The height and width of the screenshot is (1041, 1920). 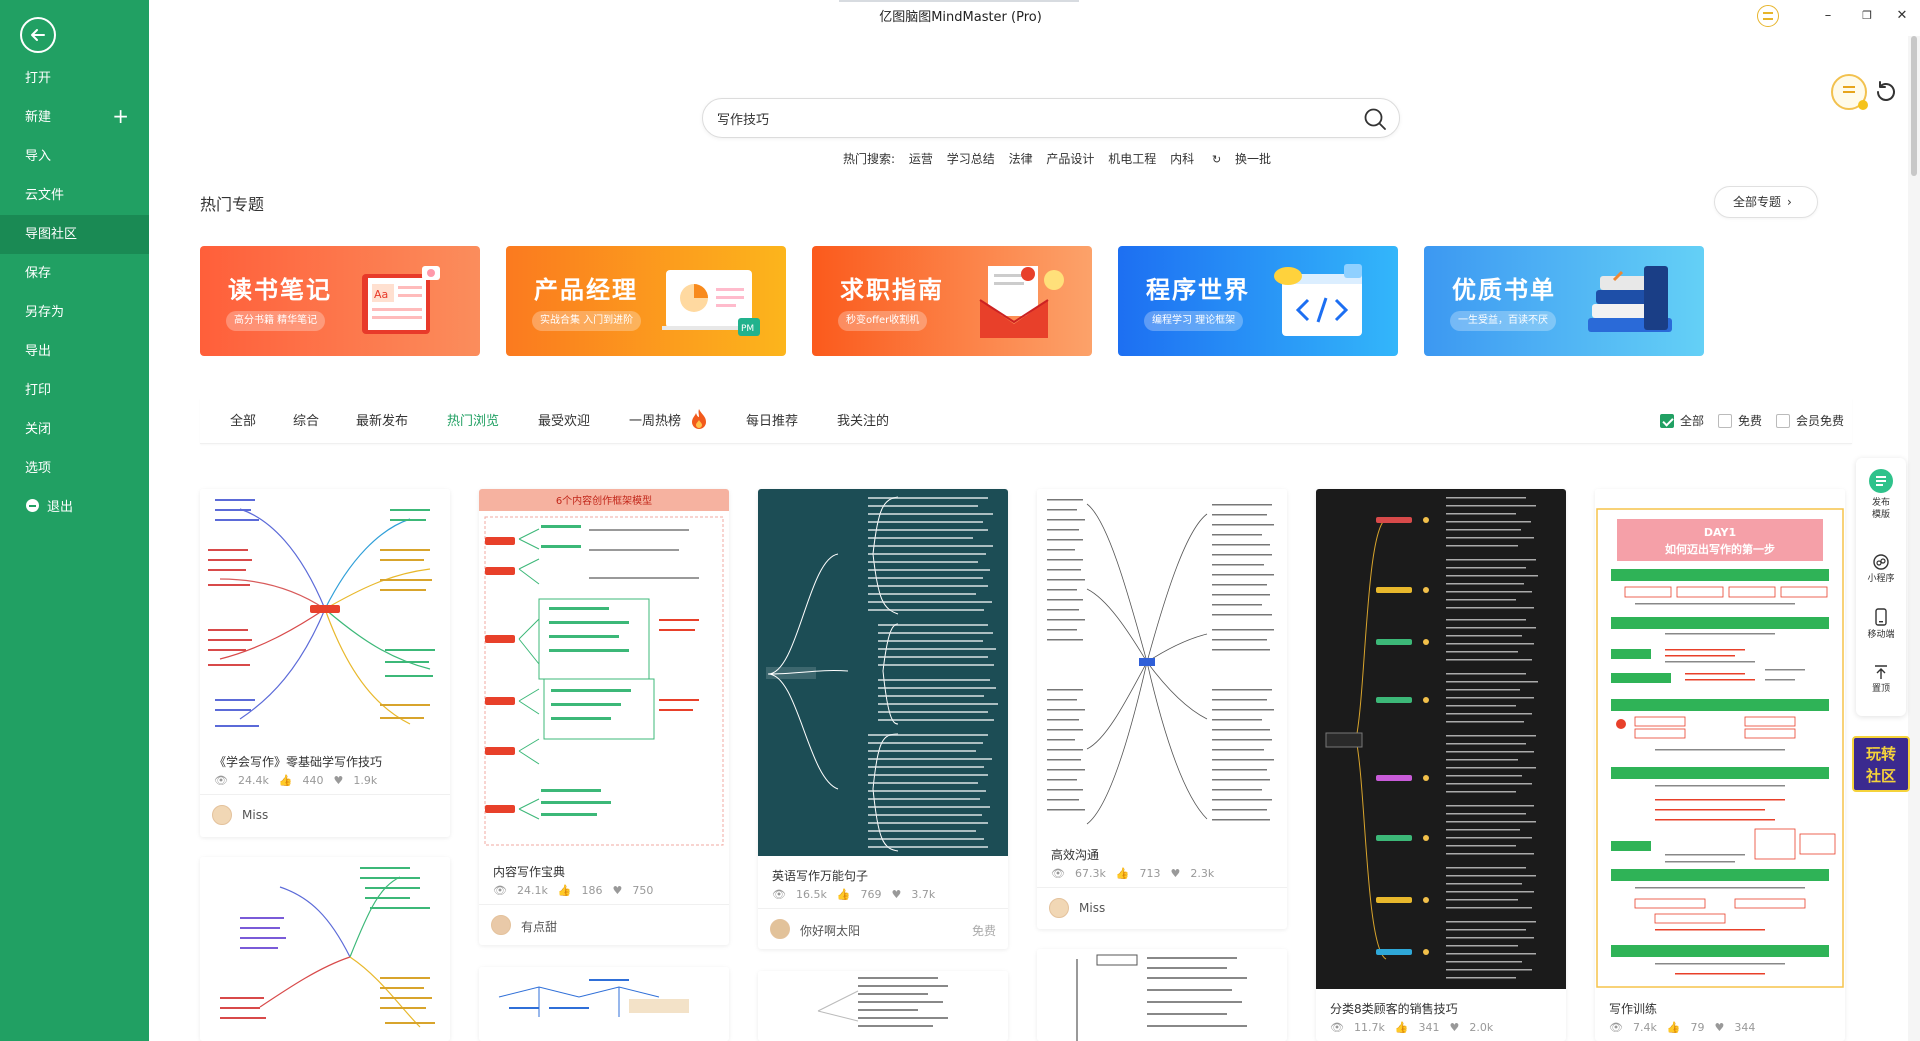 What do you see at coordinates (863, 419) in the screenshot?
I see `tab-following: 我关注的` at bounding box center [863, 419].